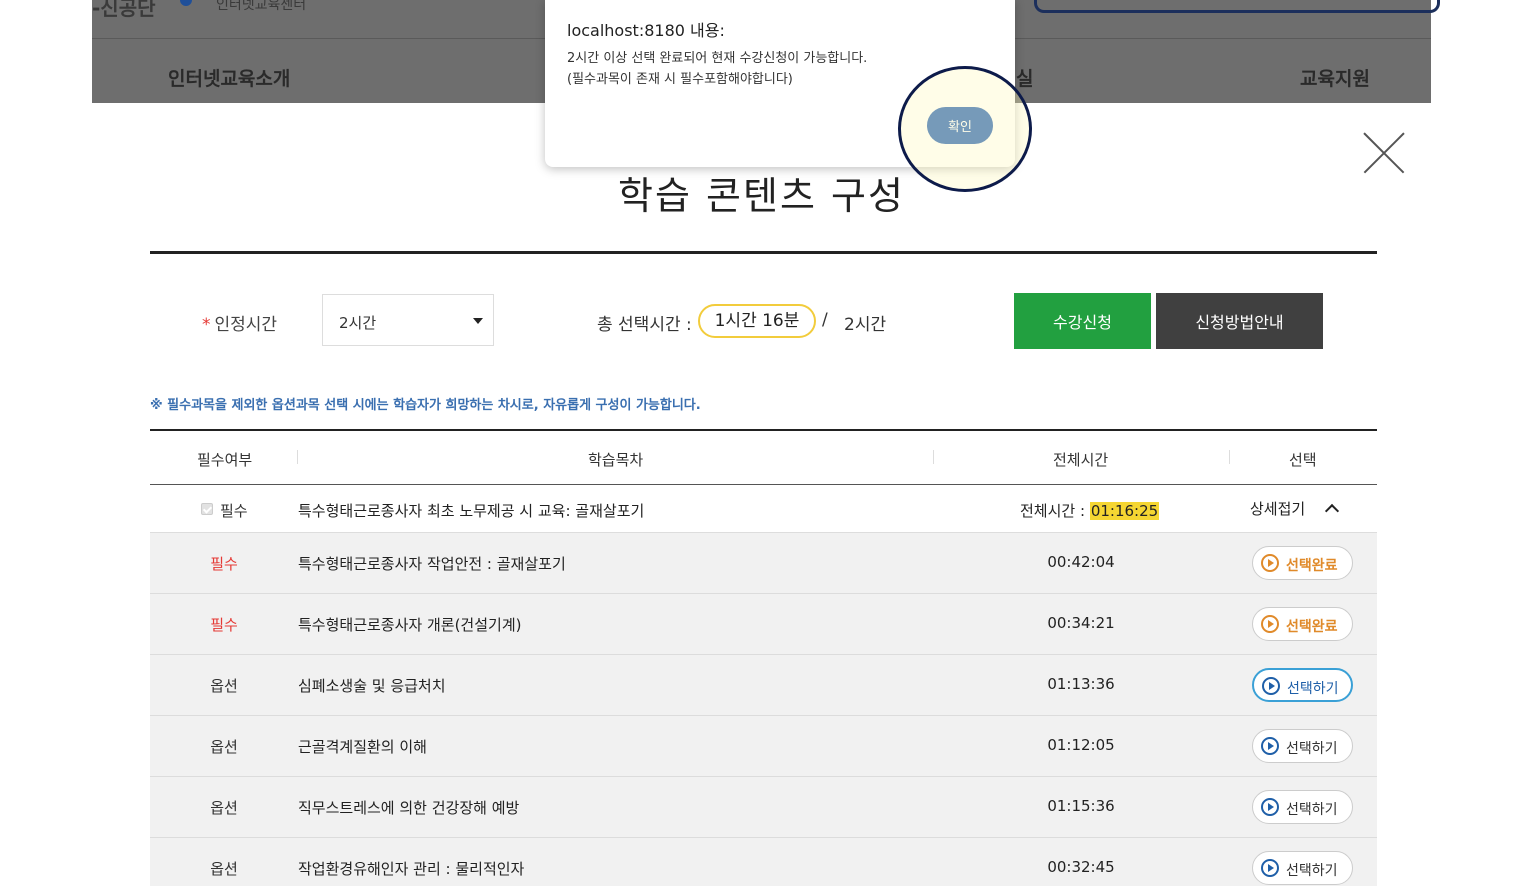 Image resolution: width=1523 pixels, height=886 pixels. Describe the element at coordinates (432, 564) in the screenshot. I see `row-title: 특수형태근로종사자 작업안전 : 골재살포기` at that location.